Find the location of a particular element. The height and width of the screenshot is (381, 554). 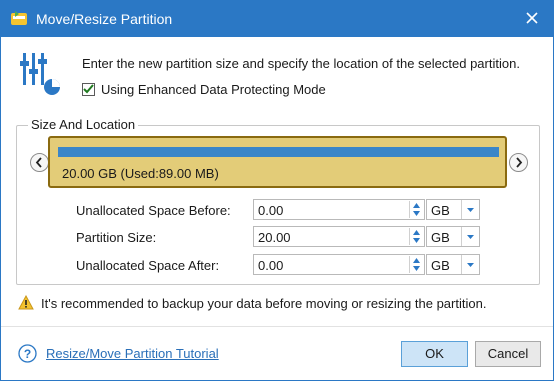

resize-sliders-icon is located at coordinates (40, 74).